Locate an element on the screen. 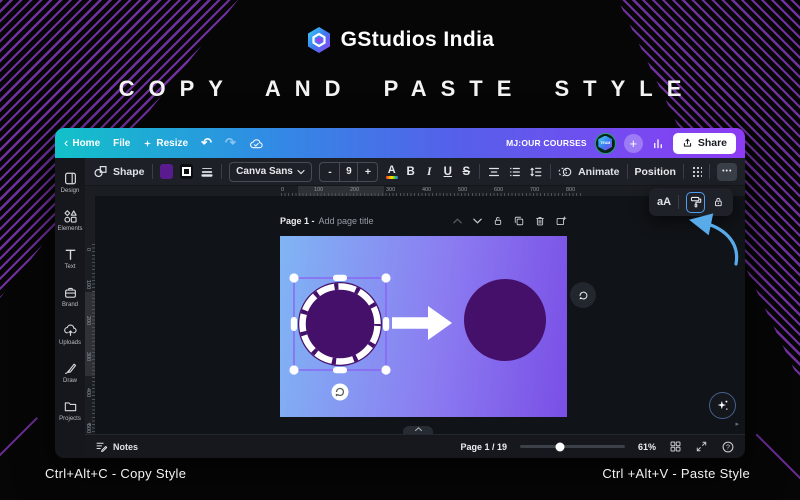 This screenshot has height=500, width=800. design-page is located at coordinates (423, 326).